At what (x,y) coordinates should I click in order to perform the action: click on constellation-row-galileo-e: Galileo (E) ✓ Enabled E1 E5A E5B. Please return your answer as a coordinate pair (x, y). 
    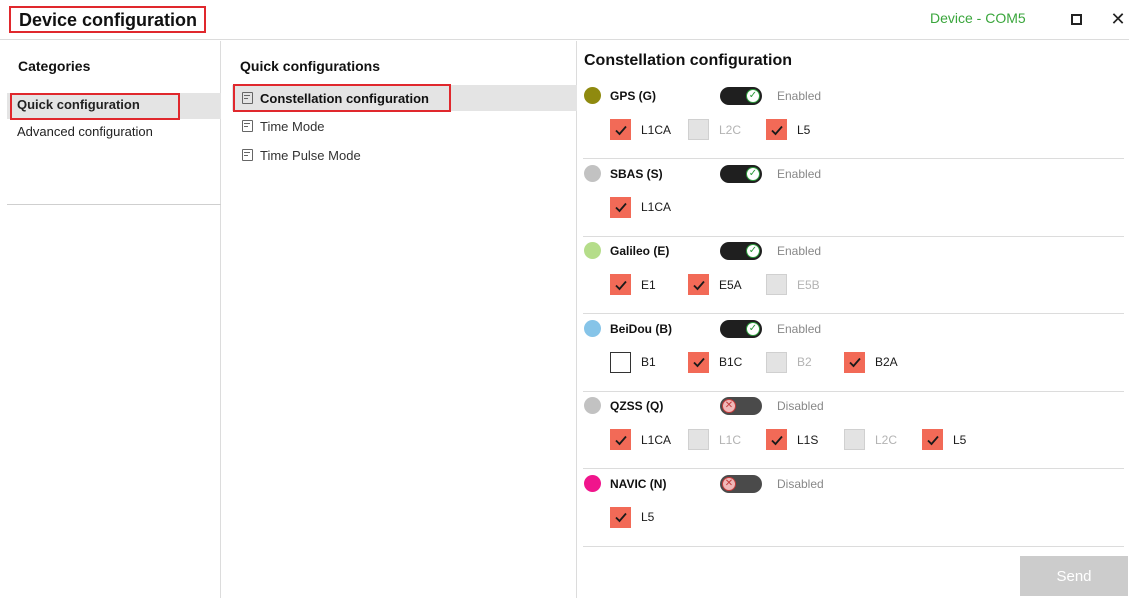
    Looking at the image, I should click on (853, 275).